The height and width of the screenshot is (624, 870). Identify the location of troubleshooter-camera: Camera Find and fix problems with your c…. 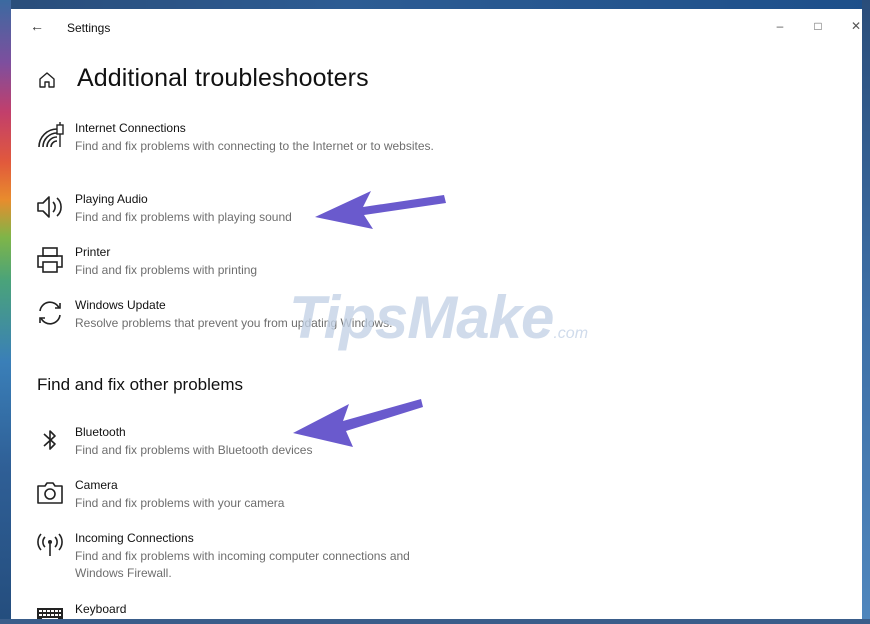
(295, 496).